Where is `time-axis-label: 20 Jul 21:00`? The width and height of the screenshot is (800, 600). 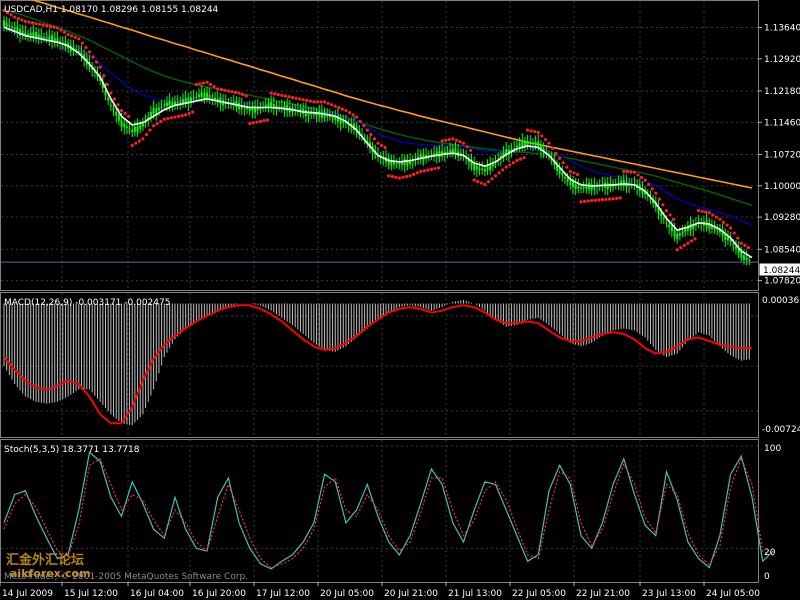
time-axis-label: 20 Jul 21:00 is located at coordinates (411, 594).